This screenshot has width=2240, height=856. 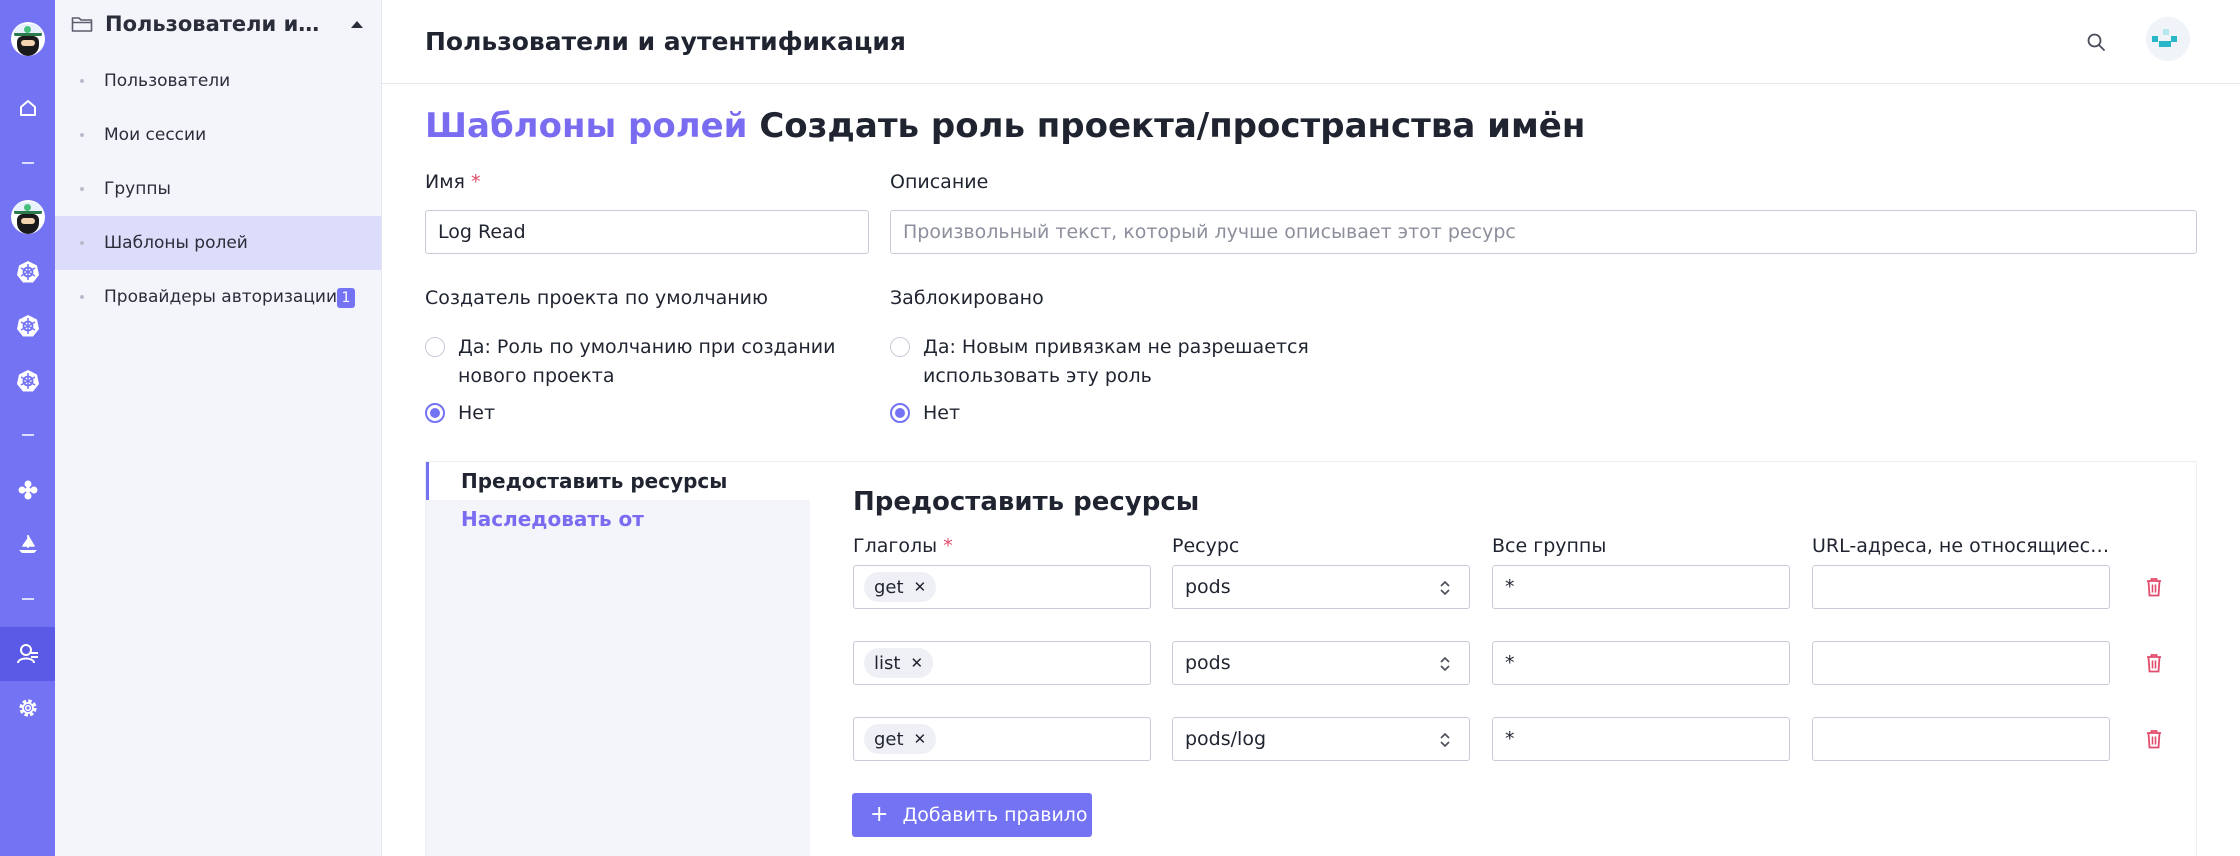 What do you see at coordinates (137, 189) in the screenshot?
I see `sidebar-item-label: Группы` at bounding box center [137, 189].